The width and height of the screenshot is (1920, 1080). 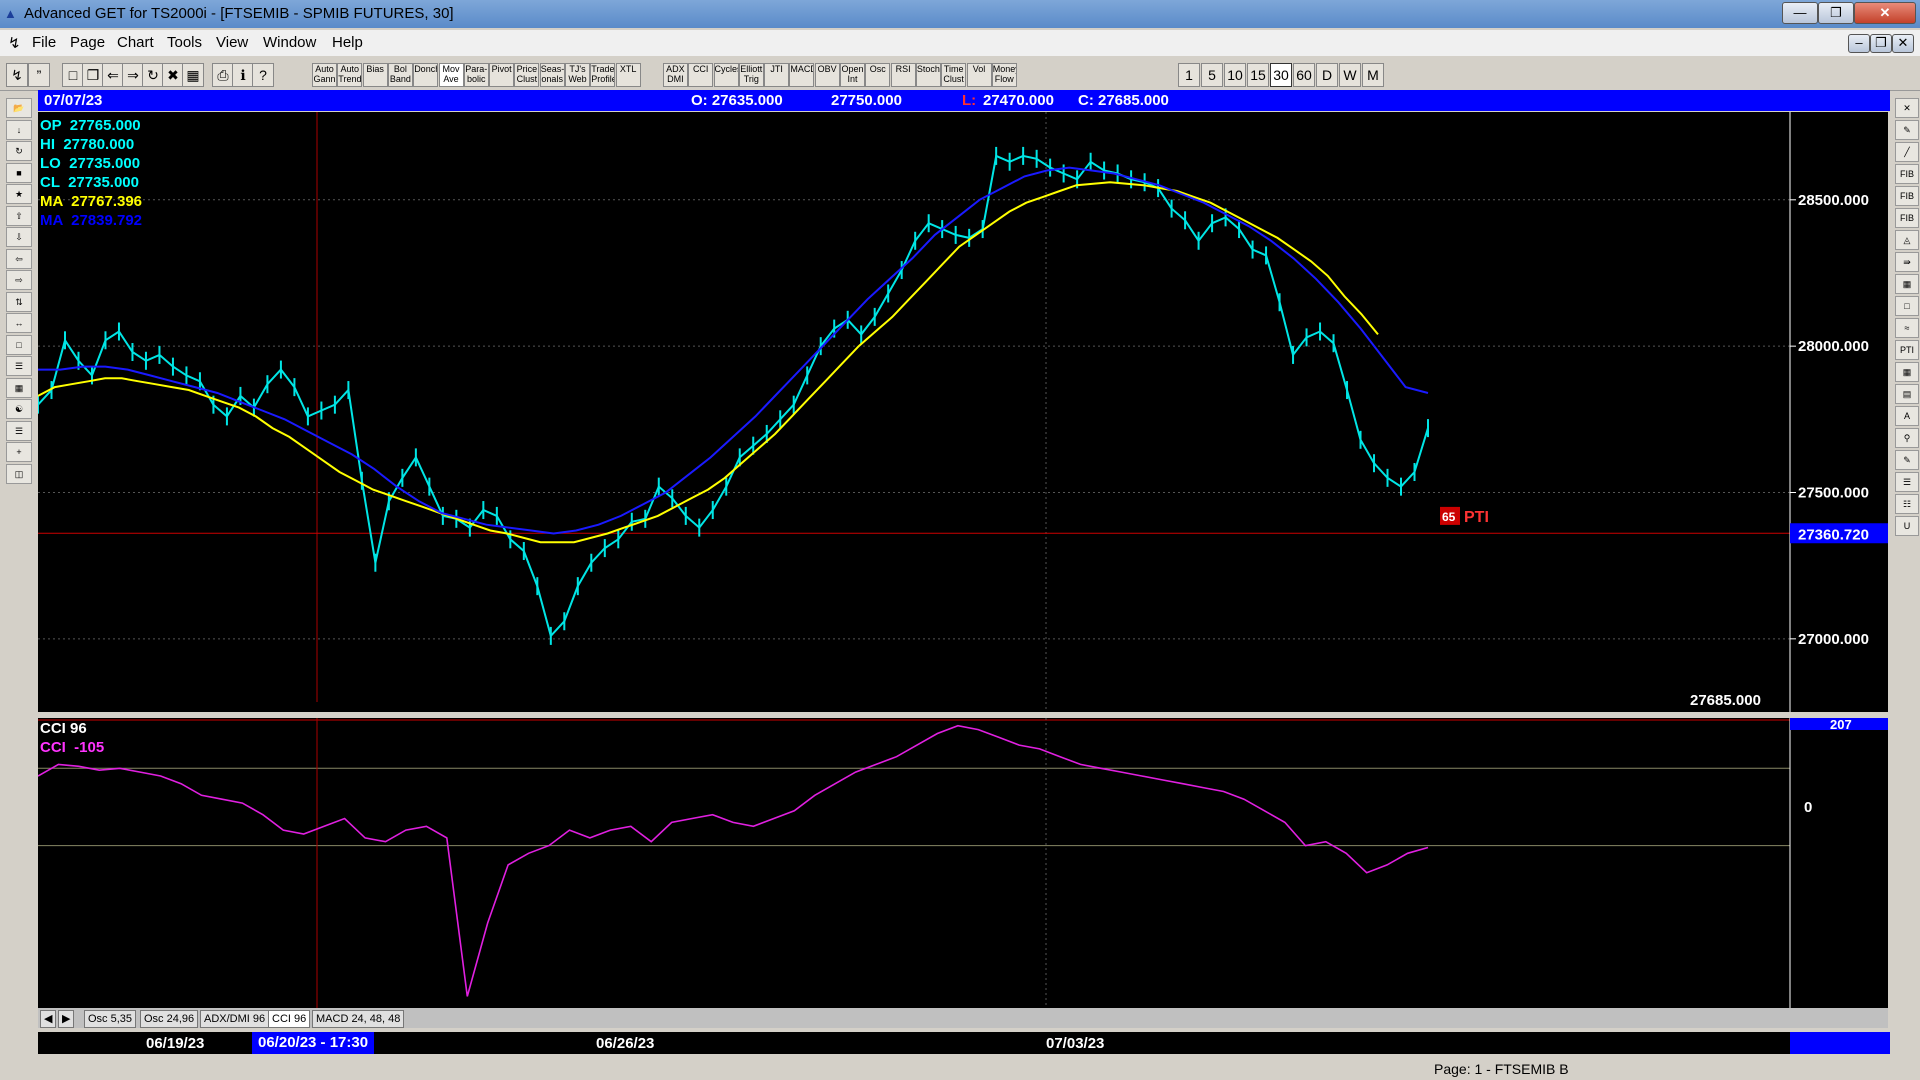 What do you see at coordinates (1907, 130) in the screenshot?
I see `pen-icon: ✎` at bounding box center [1907, 130].